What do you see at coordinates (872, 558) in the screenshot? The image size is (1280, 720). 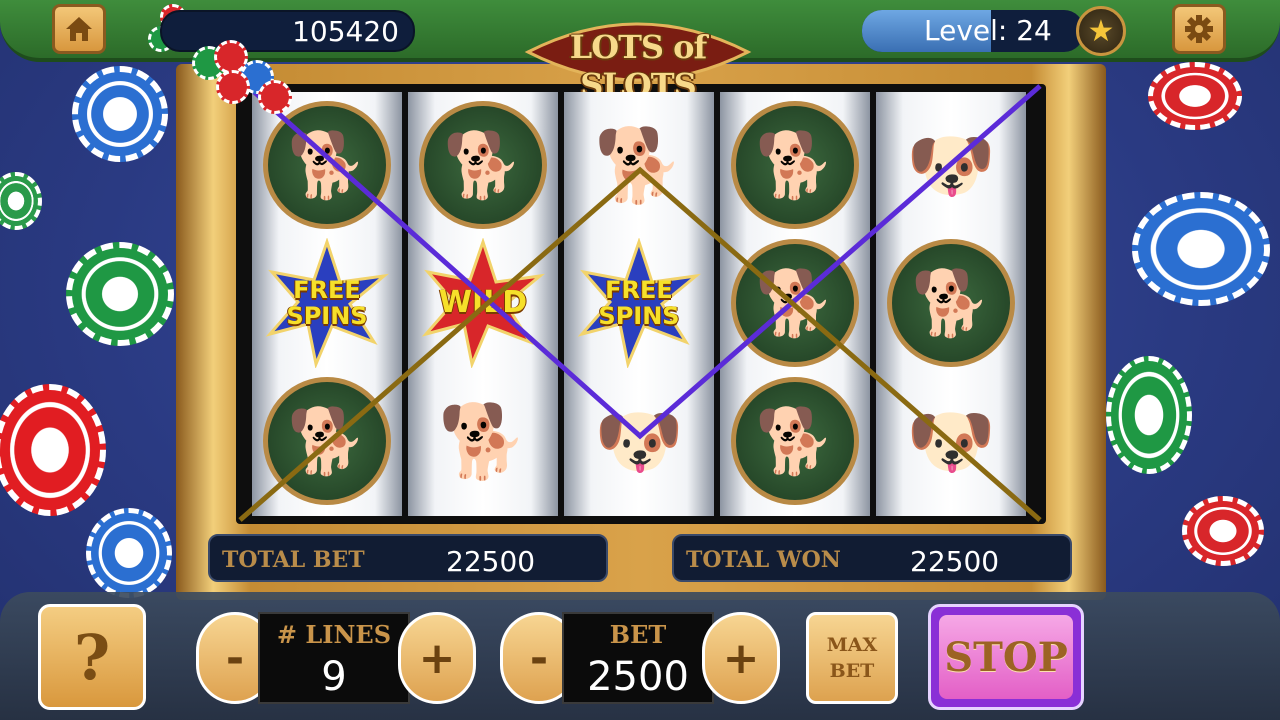 I see `total-won-box: TOTAL WON 22500` at bounding box center [872, 558].